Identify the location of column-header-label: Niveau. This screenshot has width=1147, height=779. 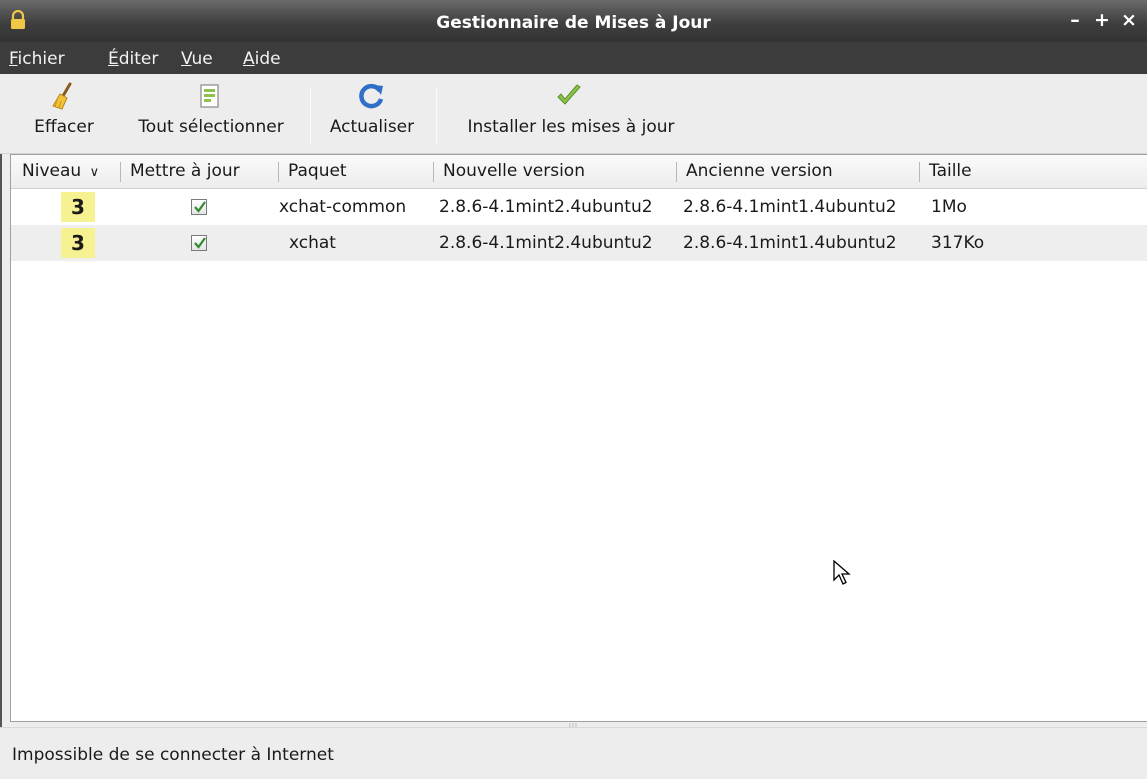
(52, 171).